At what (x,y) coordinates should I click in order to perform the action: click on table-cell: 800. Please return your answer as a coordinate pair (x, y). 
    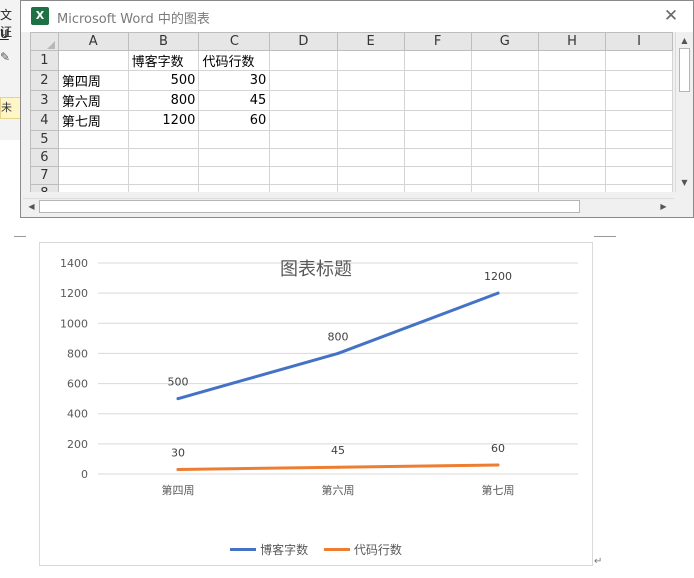
    Looking at the image, I should click on (163, 100).